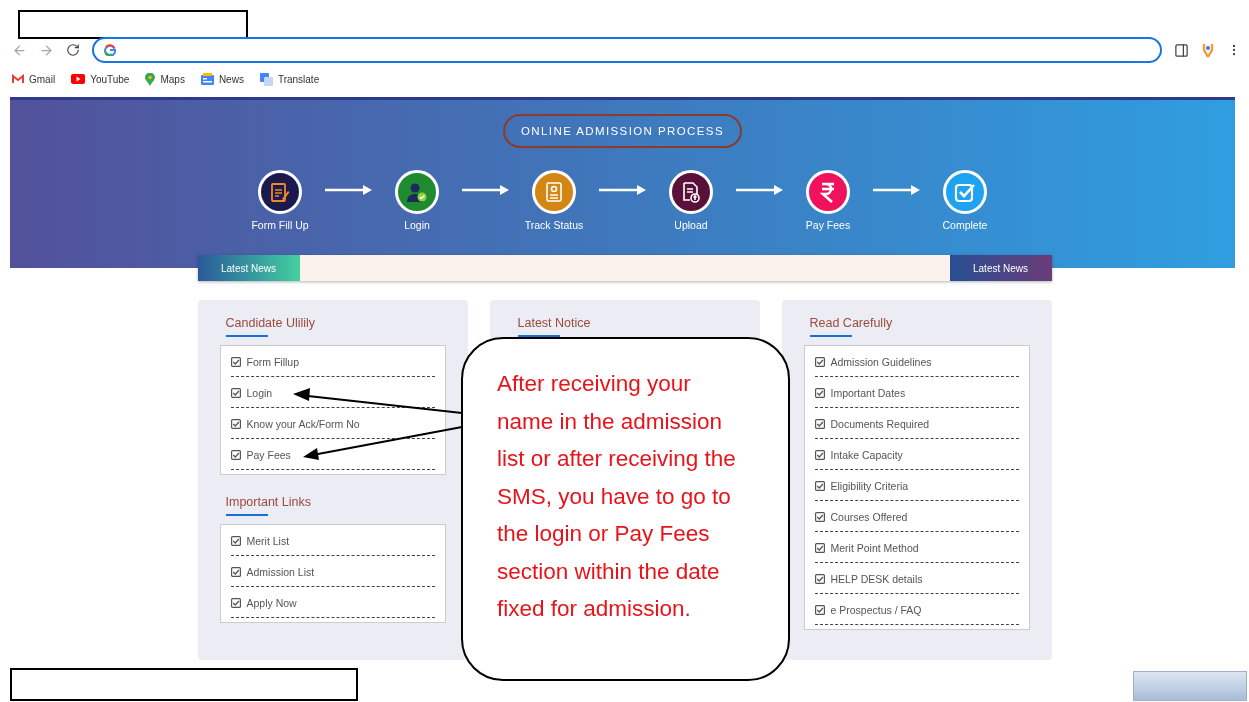  What do you see at coordinates (554, 322) in the screenshot?
I see `panel-title: Latest Notice` at bounding box center [554, 322].